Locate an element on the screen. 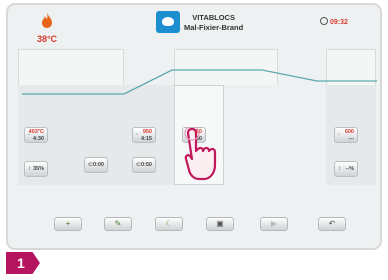 The image size is (388, 280). stage-5-temp: 600 is located at coordinates (349, 132).